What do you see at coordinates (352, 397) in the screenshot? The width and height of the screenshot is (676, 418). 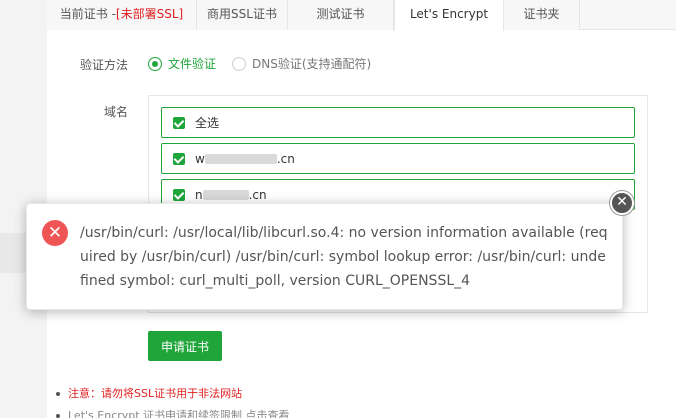 I see `warning-note: 注意：请勿将SSL证书用于非法网站` at bounding box center [352, 397].